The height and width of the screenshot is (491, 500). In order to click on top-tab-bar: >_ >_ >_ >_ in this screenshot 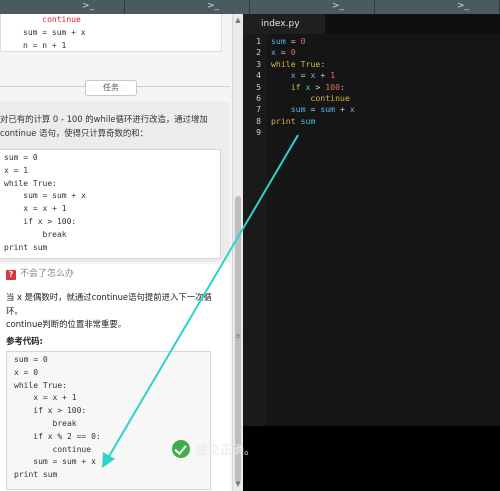, I will do `click(250, 7)`.